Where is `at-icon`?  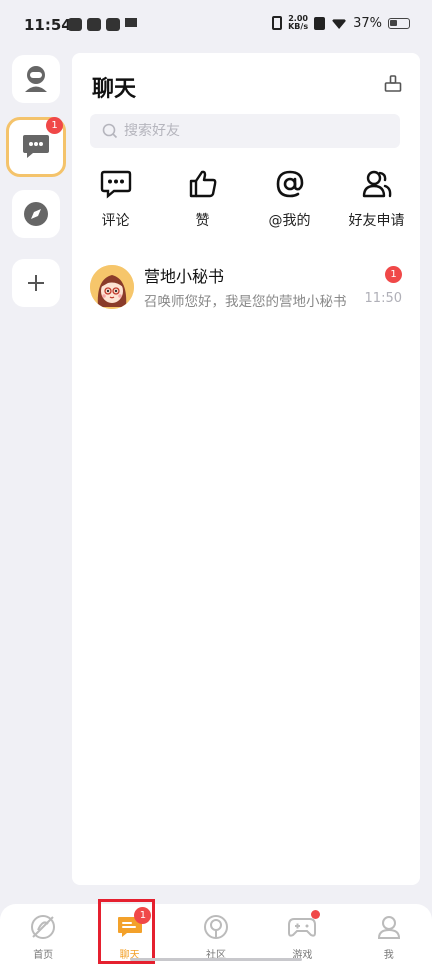 at-icon is located at coordinates (289, 184).